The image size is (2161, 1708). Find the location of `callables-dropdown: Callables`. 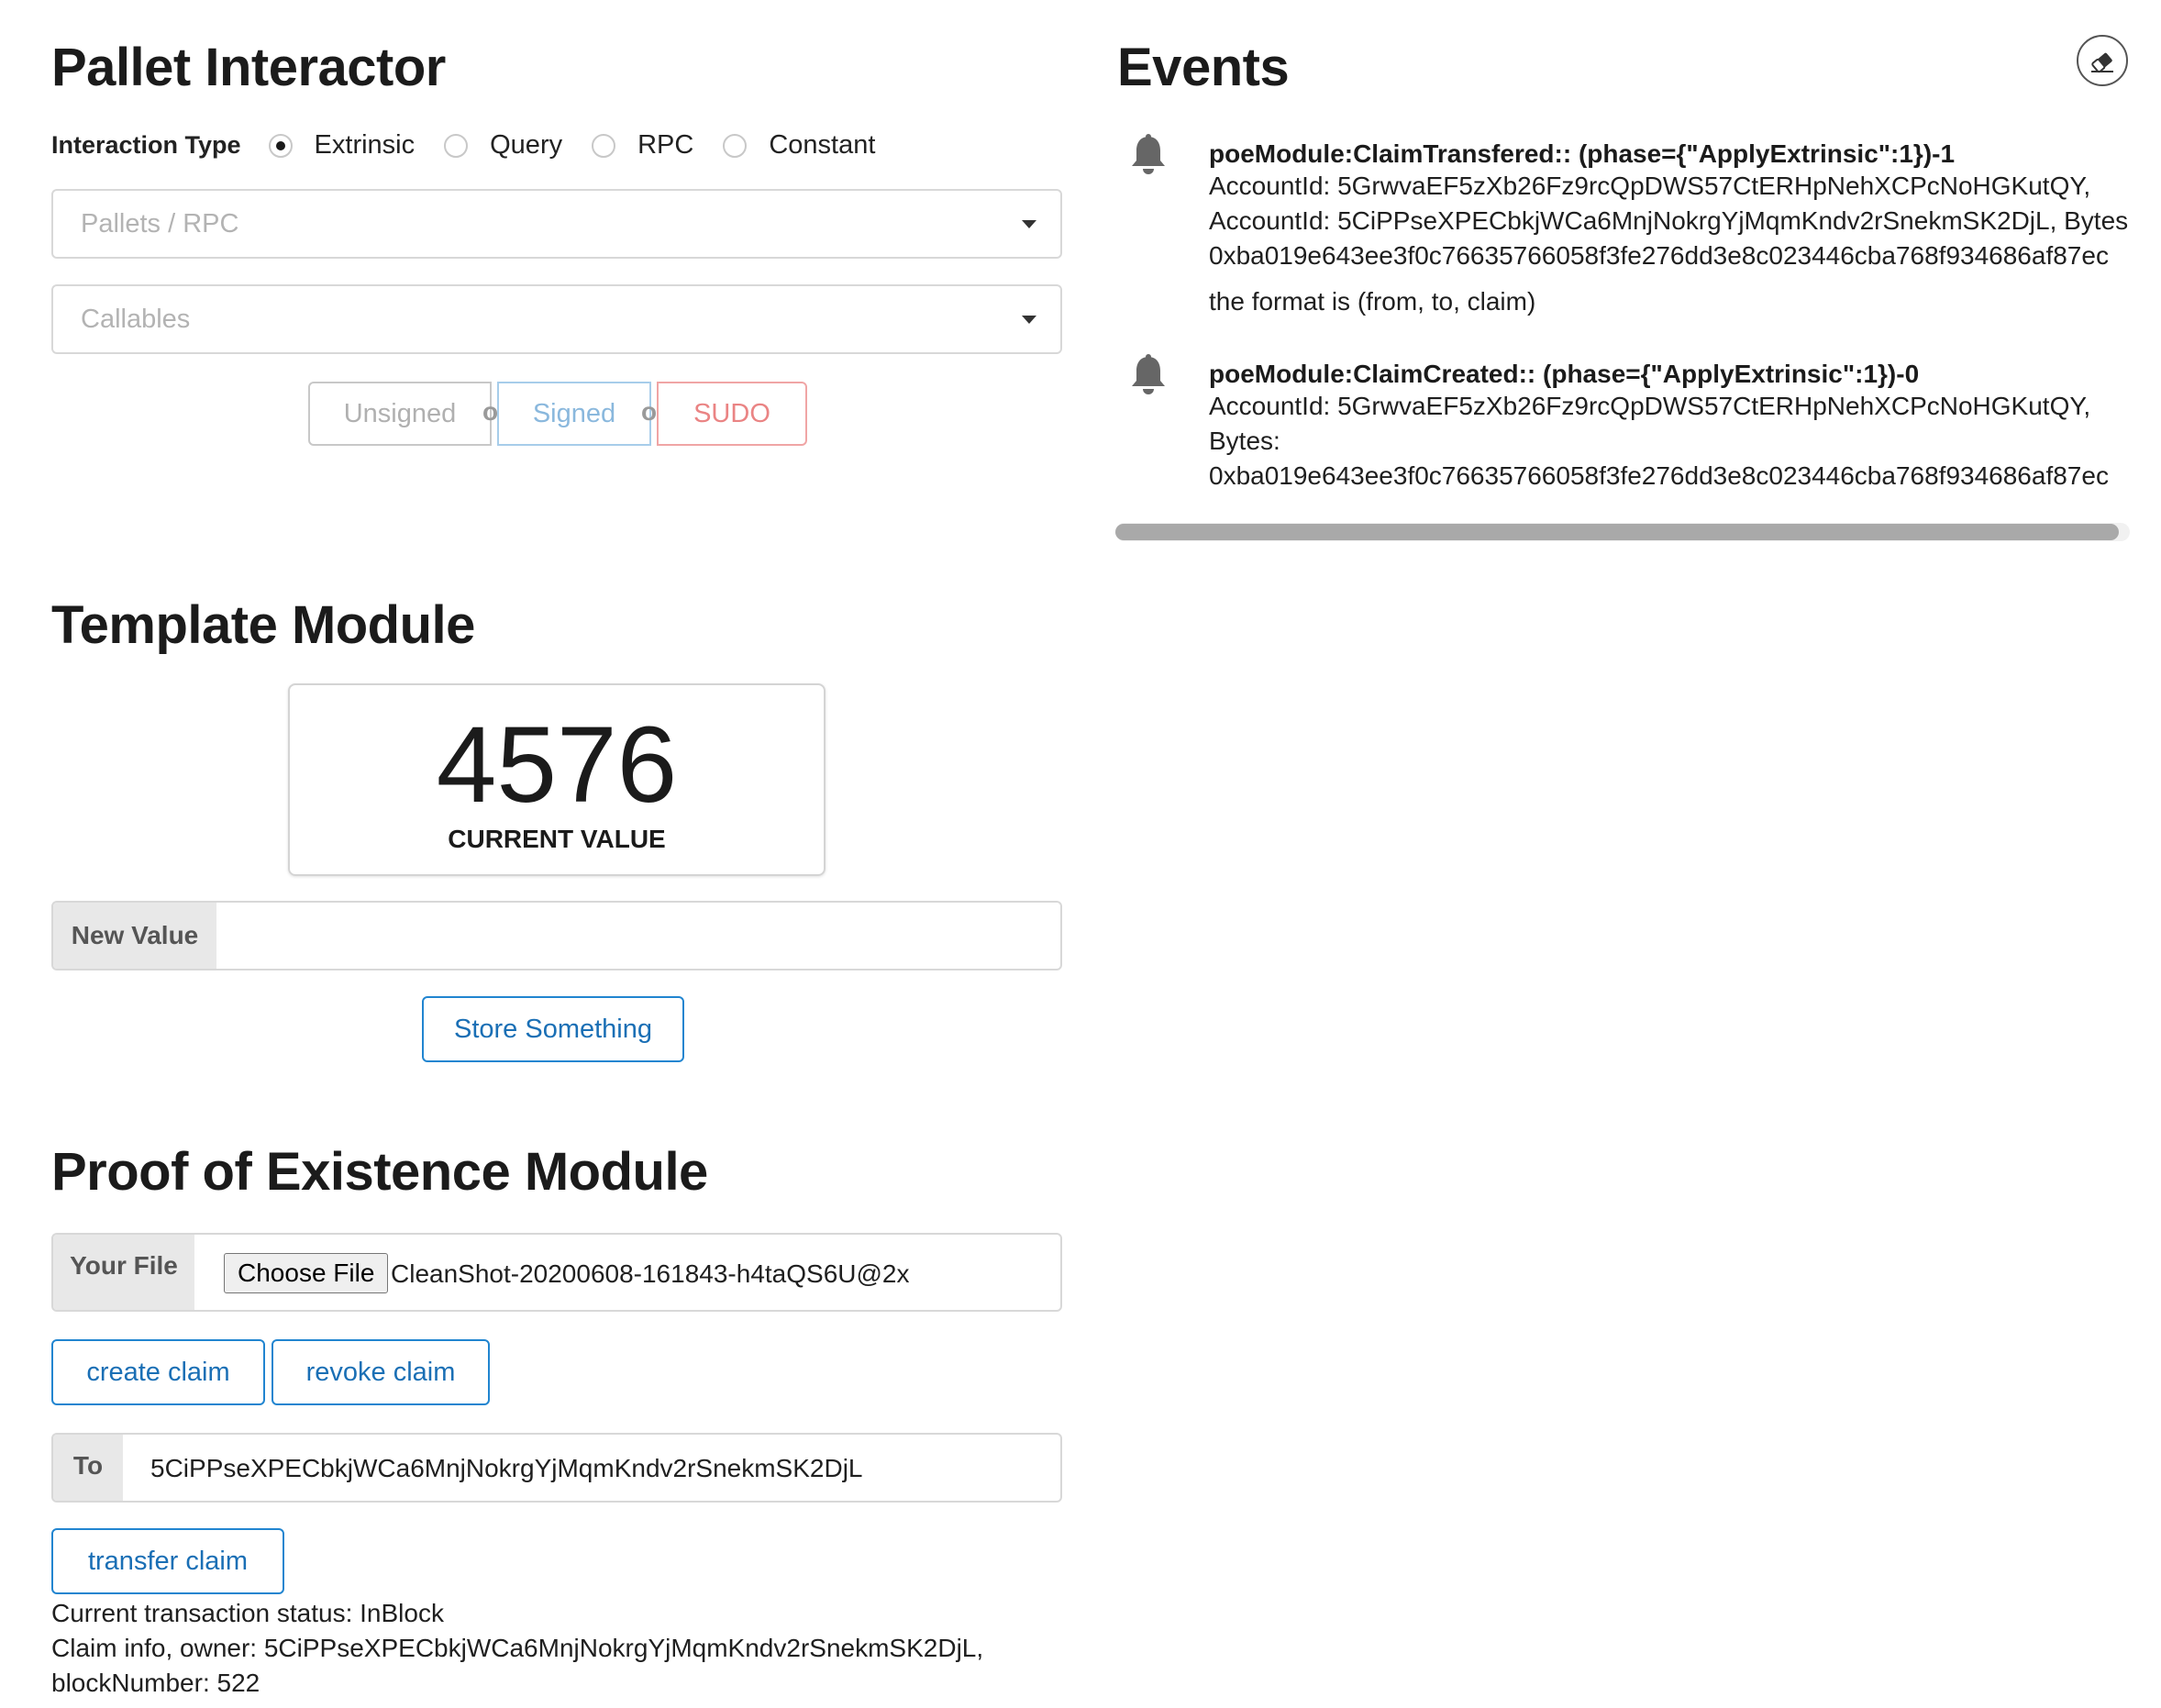

callables-dropdown: Callables is located at coordinates (556, 319).